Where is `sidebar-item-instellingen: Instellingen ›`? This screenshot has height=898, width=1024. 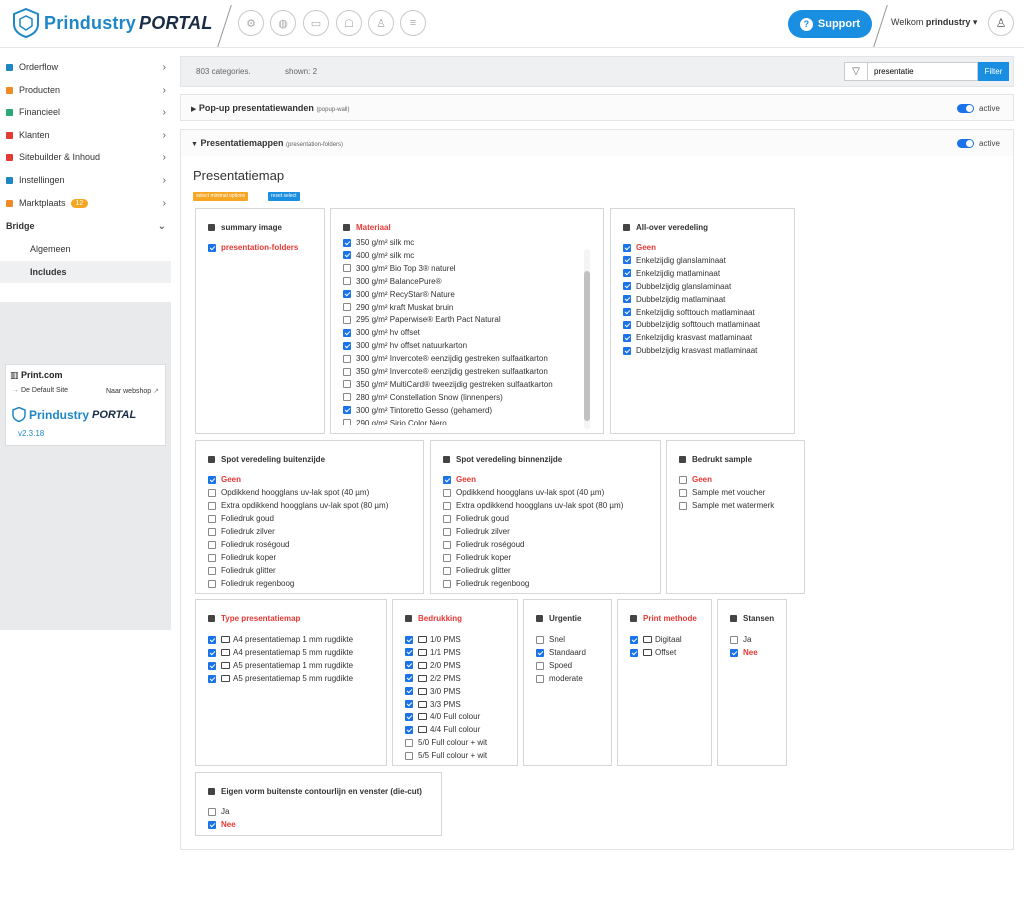 sidebar-item-instellingen: Instellingen › is located at coordinates (85, 180).